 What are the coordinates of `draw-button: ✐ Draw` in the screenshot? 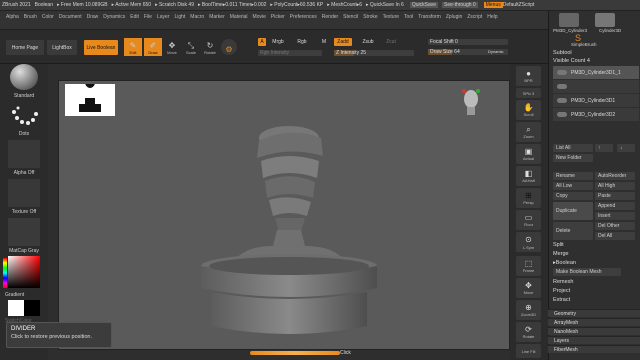 It's located at (153, 47).